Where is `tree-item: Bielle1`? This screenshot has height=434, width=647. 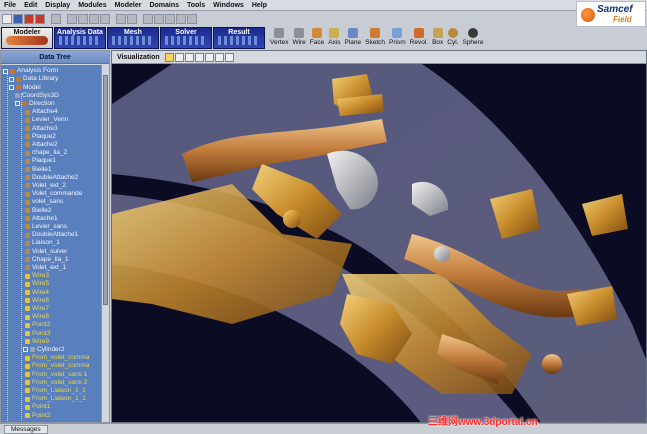
tree-item: Bielle1 is located at coordinates (38, 169).